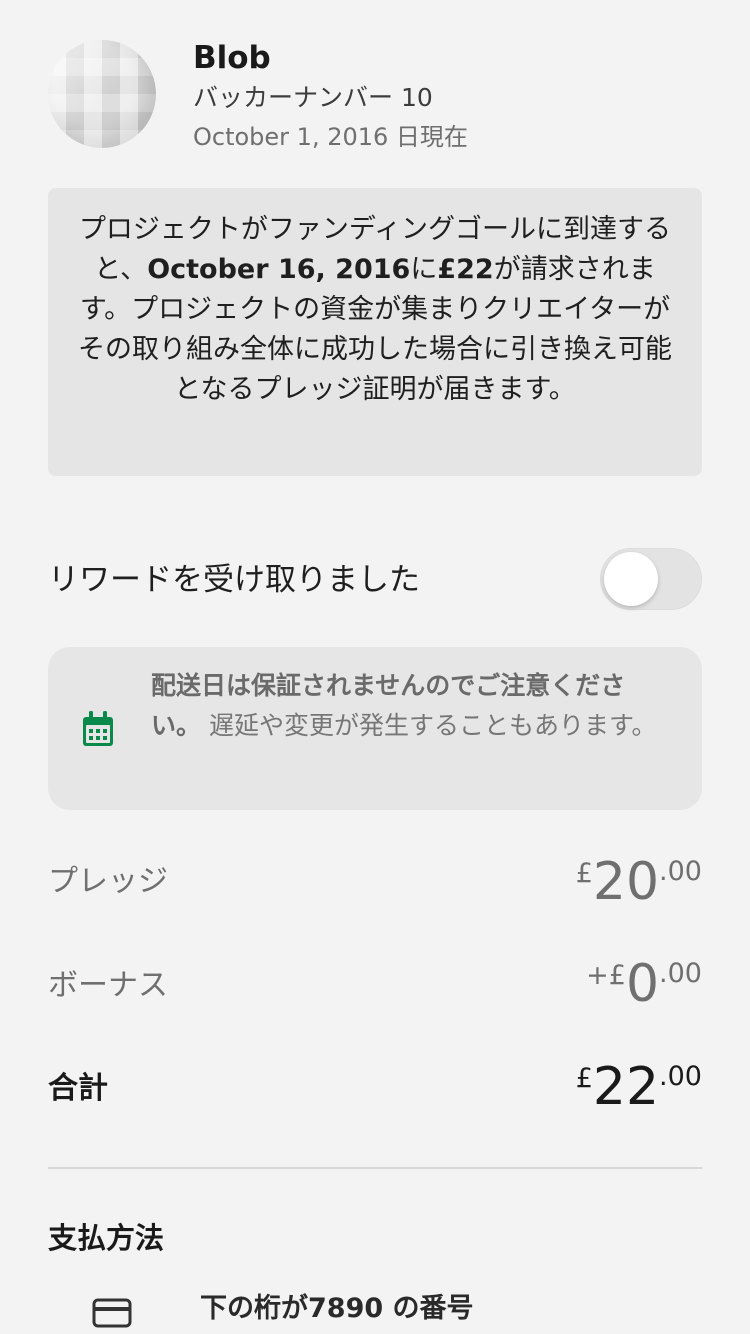 The image size is (750, 1334). Describe the element at coordinates (680, 871) in the screenshot. I see `pledge-fraction: .00` at that location.